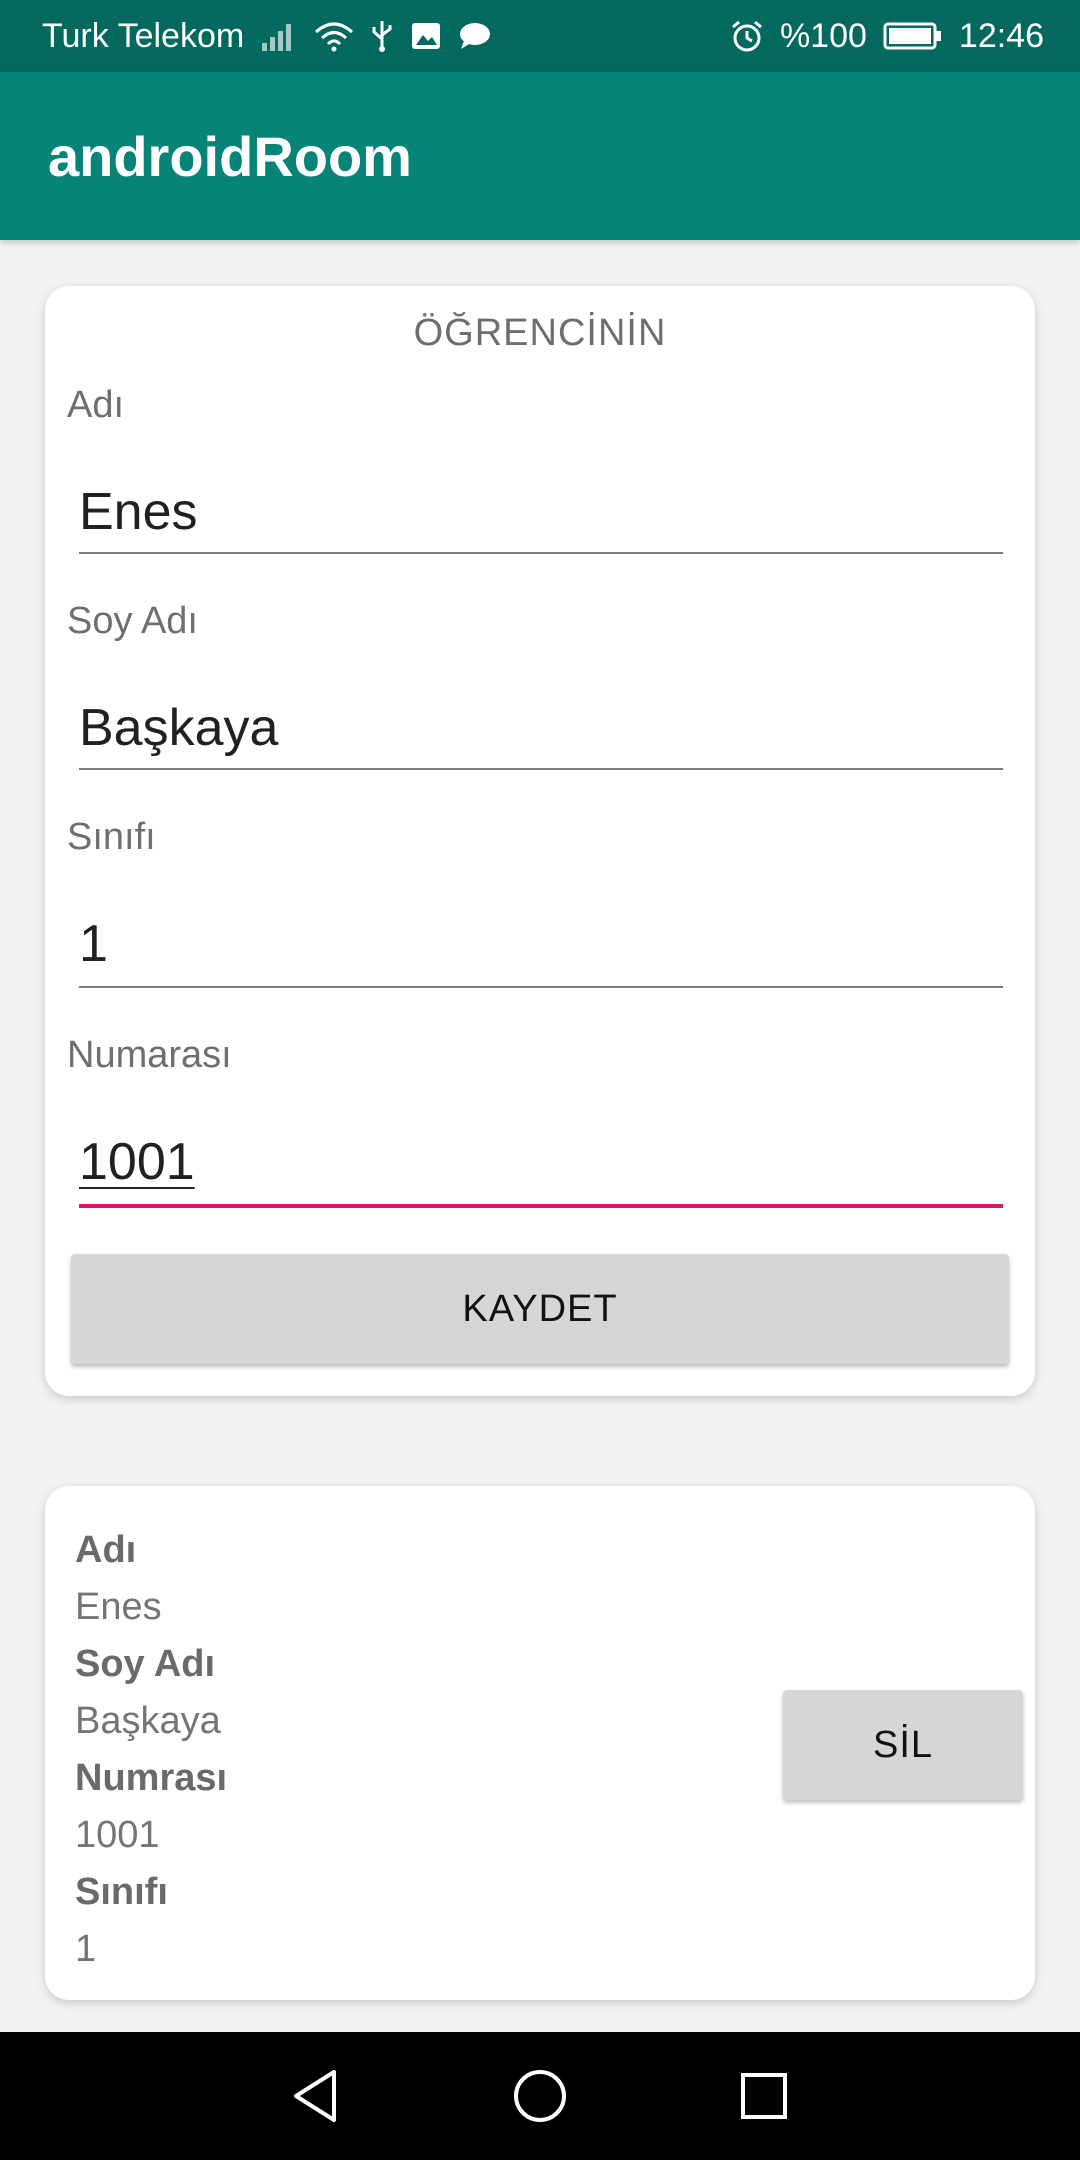  What do you see at coordinates (747, 36) in the screenshot?
I see `alarm-icon` at bounding box center [747, 36].